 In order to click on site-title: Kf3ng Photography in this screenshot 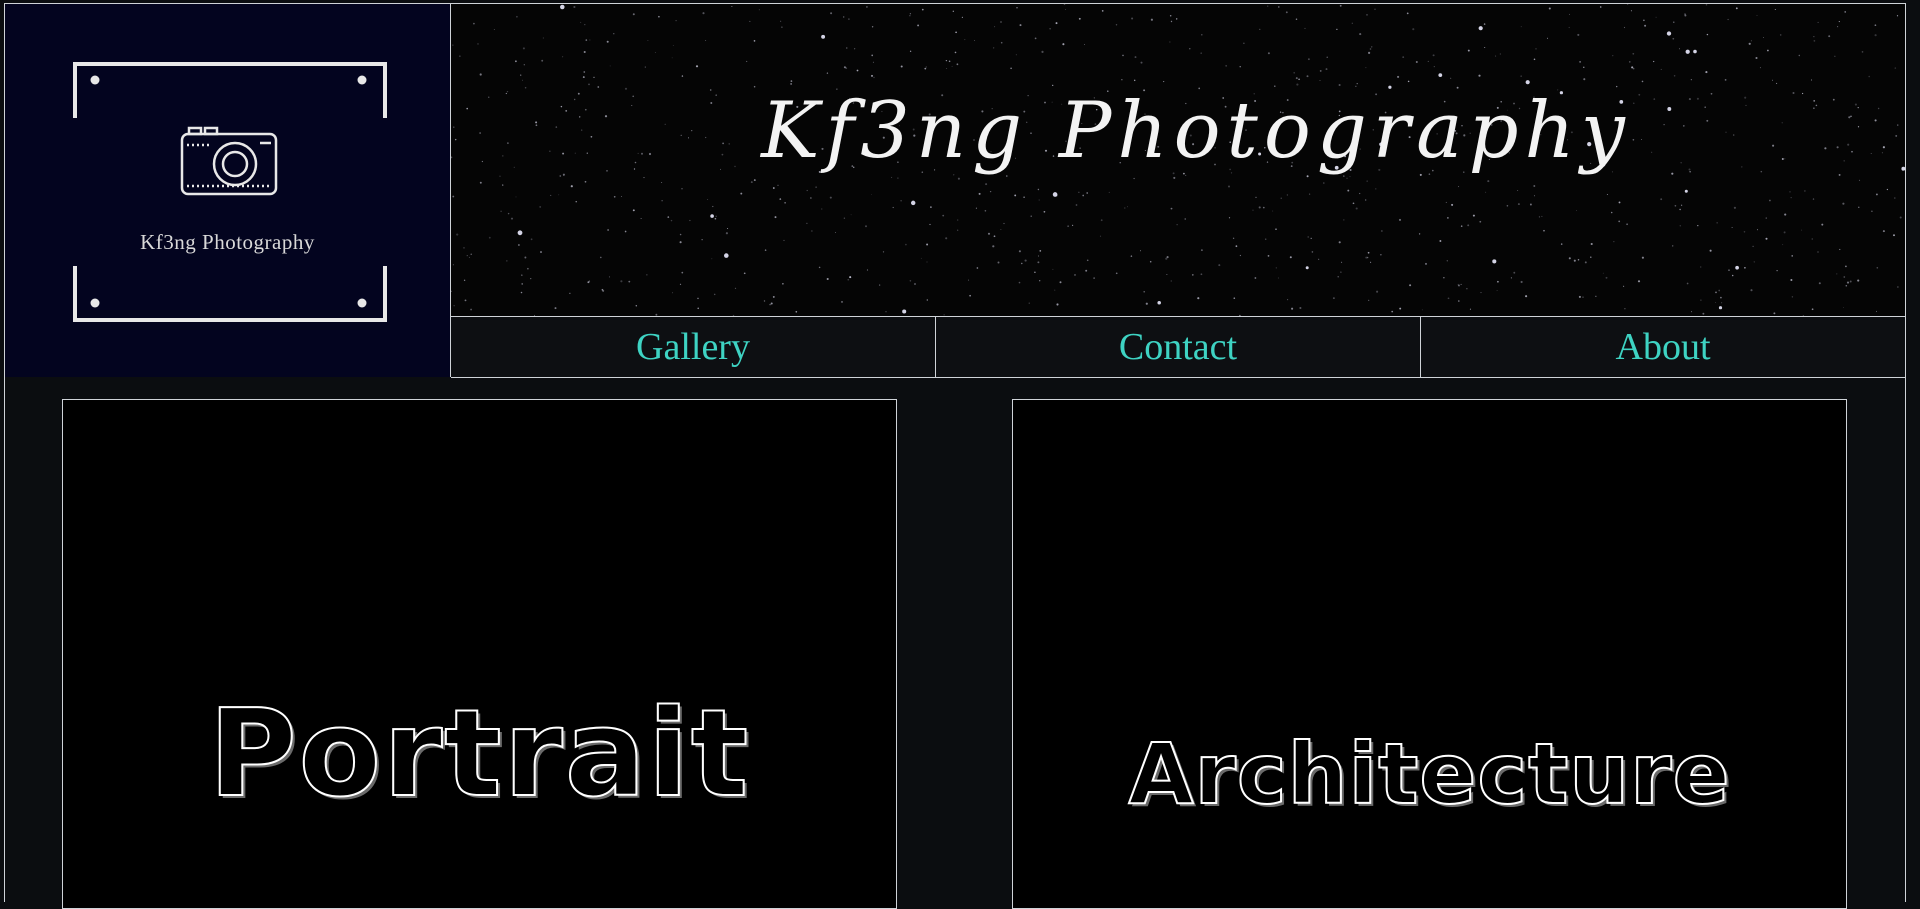, I will do `click(1196, 131)`.